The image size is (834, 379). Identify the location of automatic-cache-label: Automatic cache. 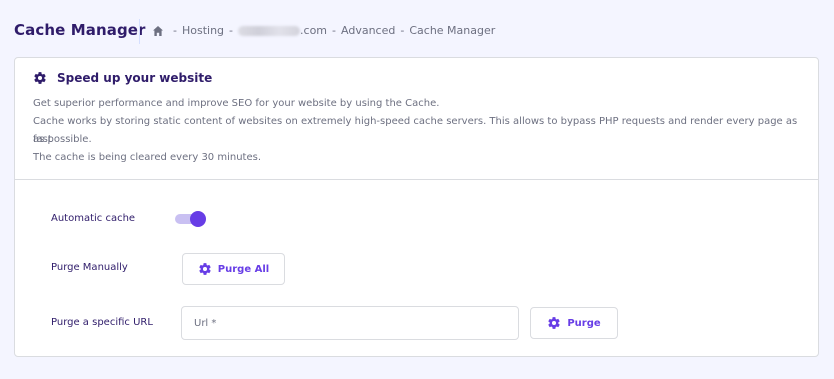
(93, 218).